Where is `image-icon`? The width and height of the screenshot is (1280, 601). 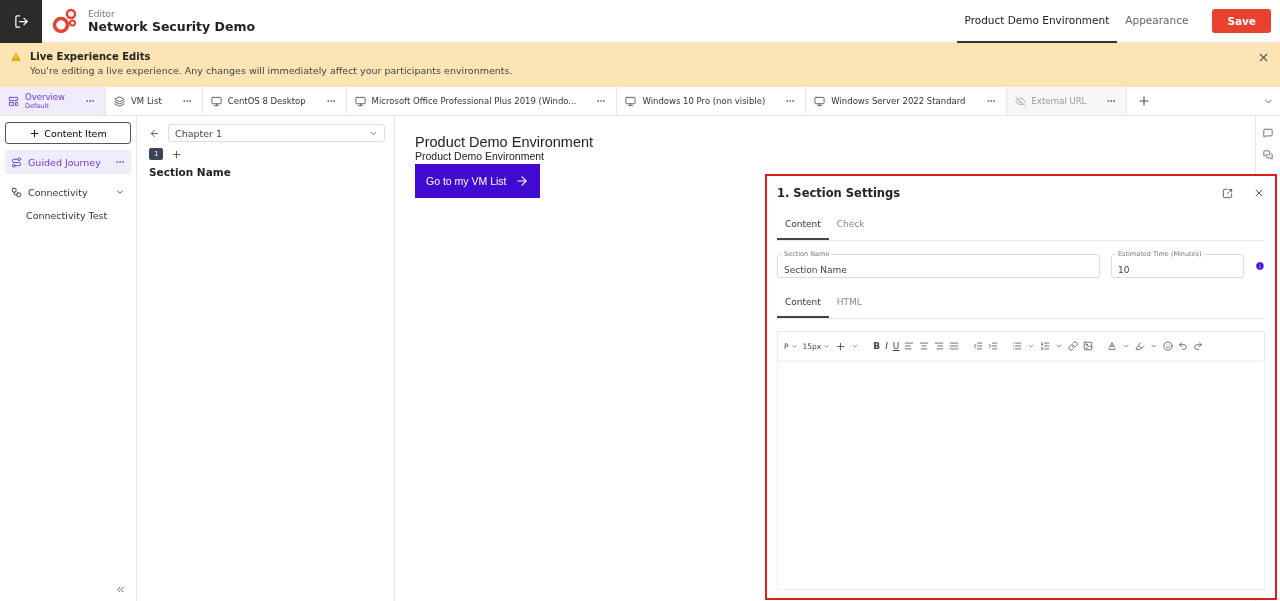 image-icon is located at coordinates (1088, 346).